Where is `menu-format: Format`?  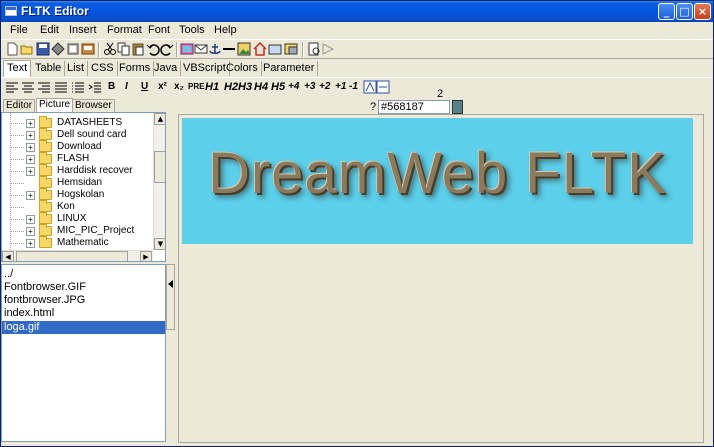 menu-format: Format is located at coordinates (124, 30).